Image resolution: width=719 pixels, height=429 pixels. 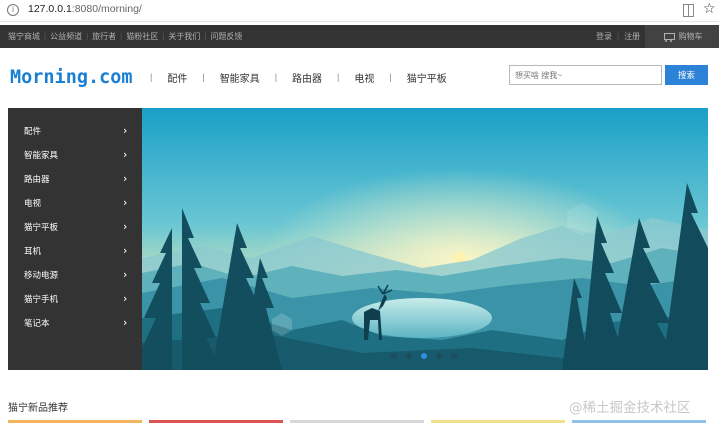 I want to click on category-item-smart-home: 智能家具 ›, so click(x=75, y=155).